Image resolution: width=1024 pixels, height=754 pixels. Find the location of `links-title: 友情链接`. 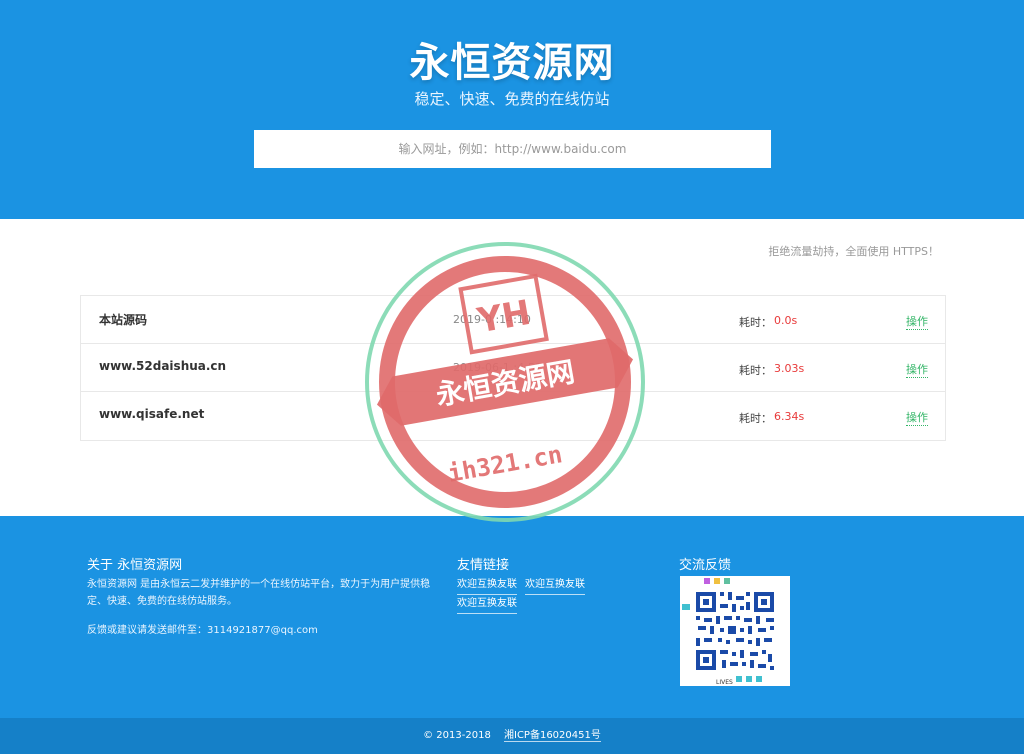

links-title: 友情链接 is located at coordinates (483, 565).